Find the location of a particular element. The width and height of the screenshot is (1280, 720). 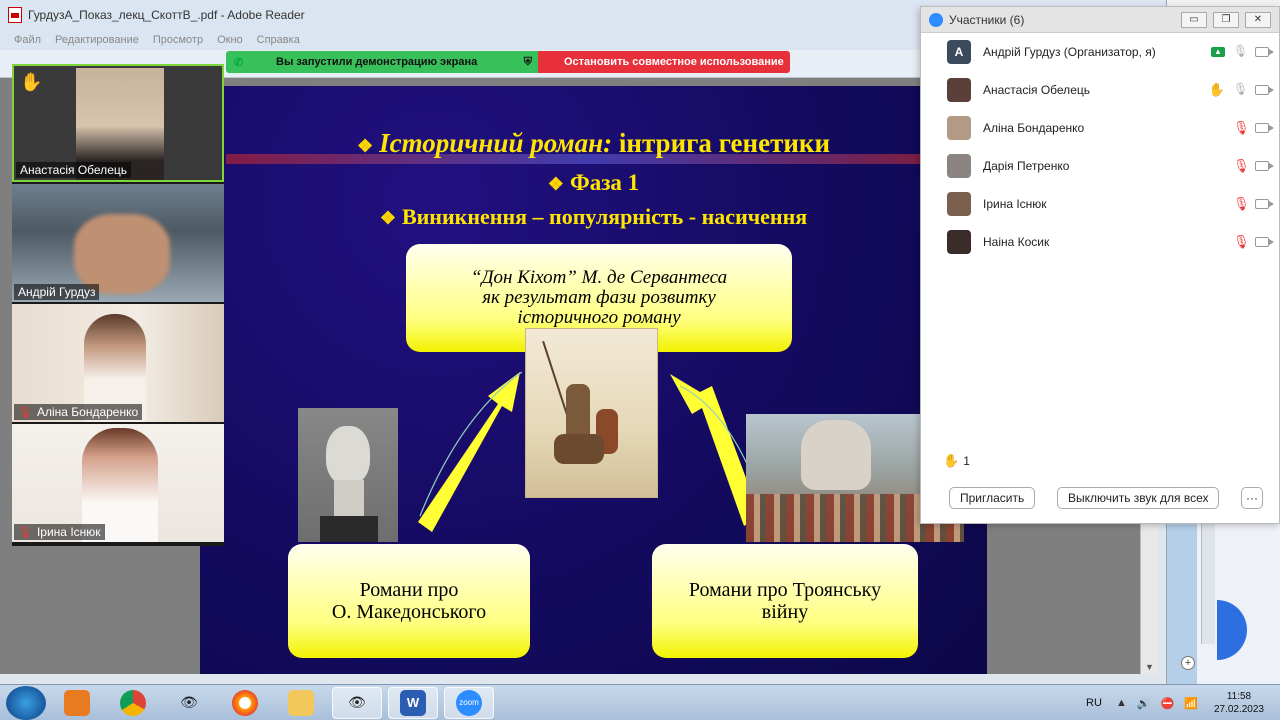

tray-up-icon: ▲ is located at coordinates (1121, 703).